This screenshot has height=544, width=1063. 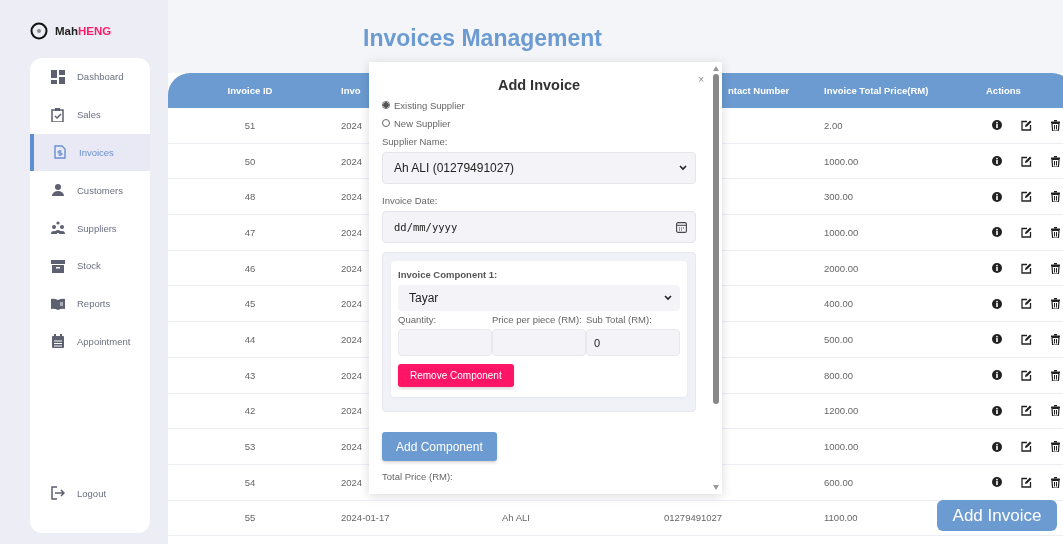 I want to click on clipboard-check-icon, so click(x=58, y=114).